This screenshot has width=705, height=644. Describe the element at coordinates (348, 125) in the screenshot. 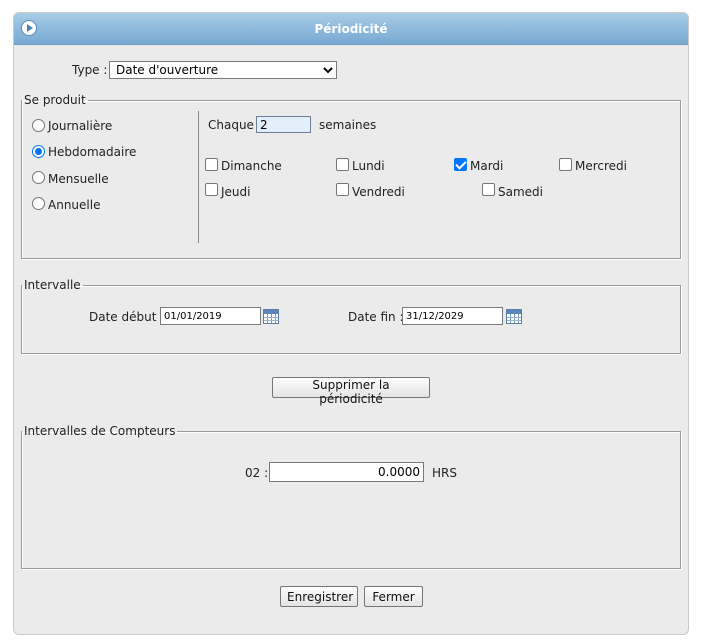

I see `every-unit: semaines` at that location.